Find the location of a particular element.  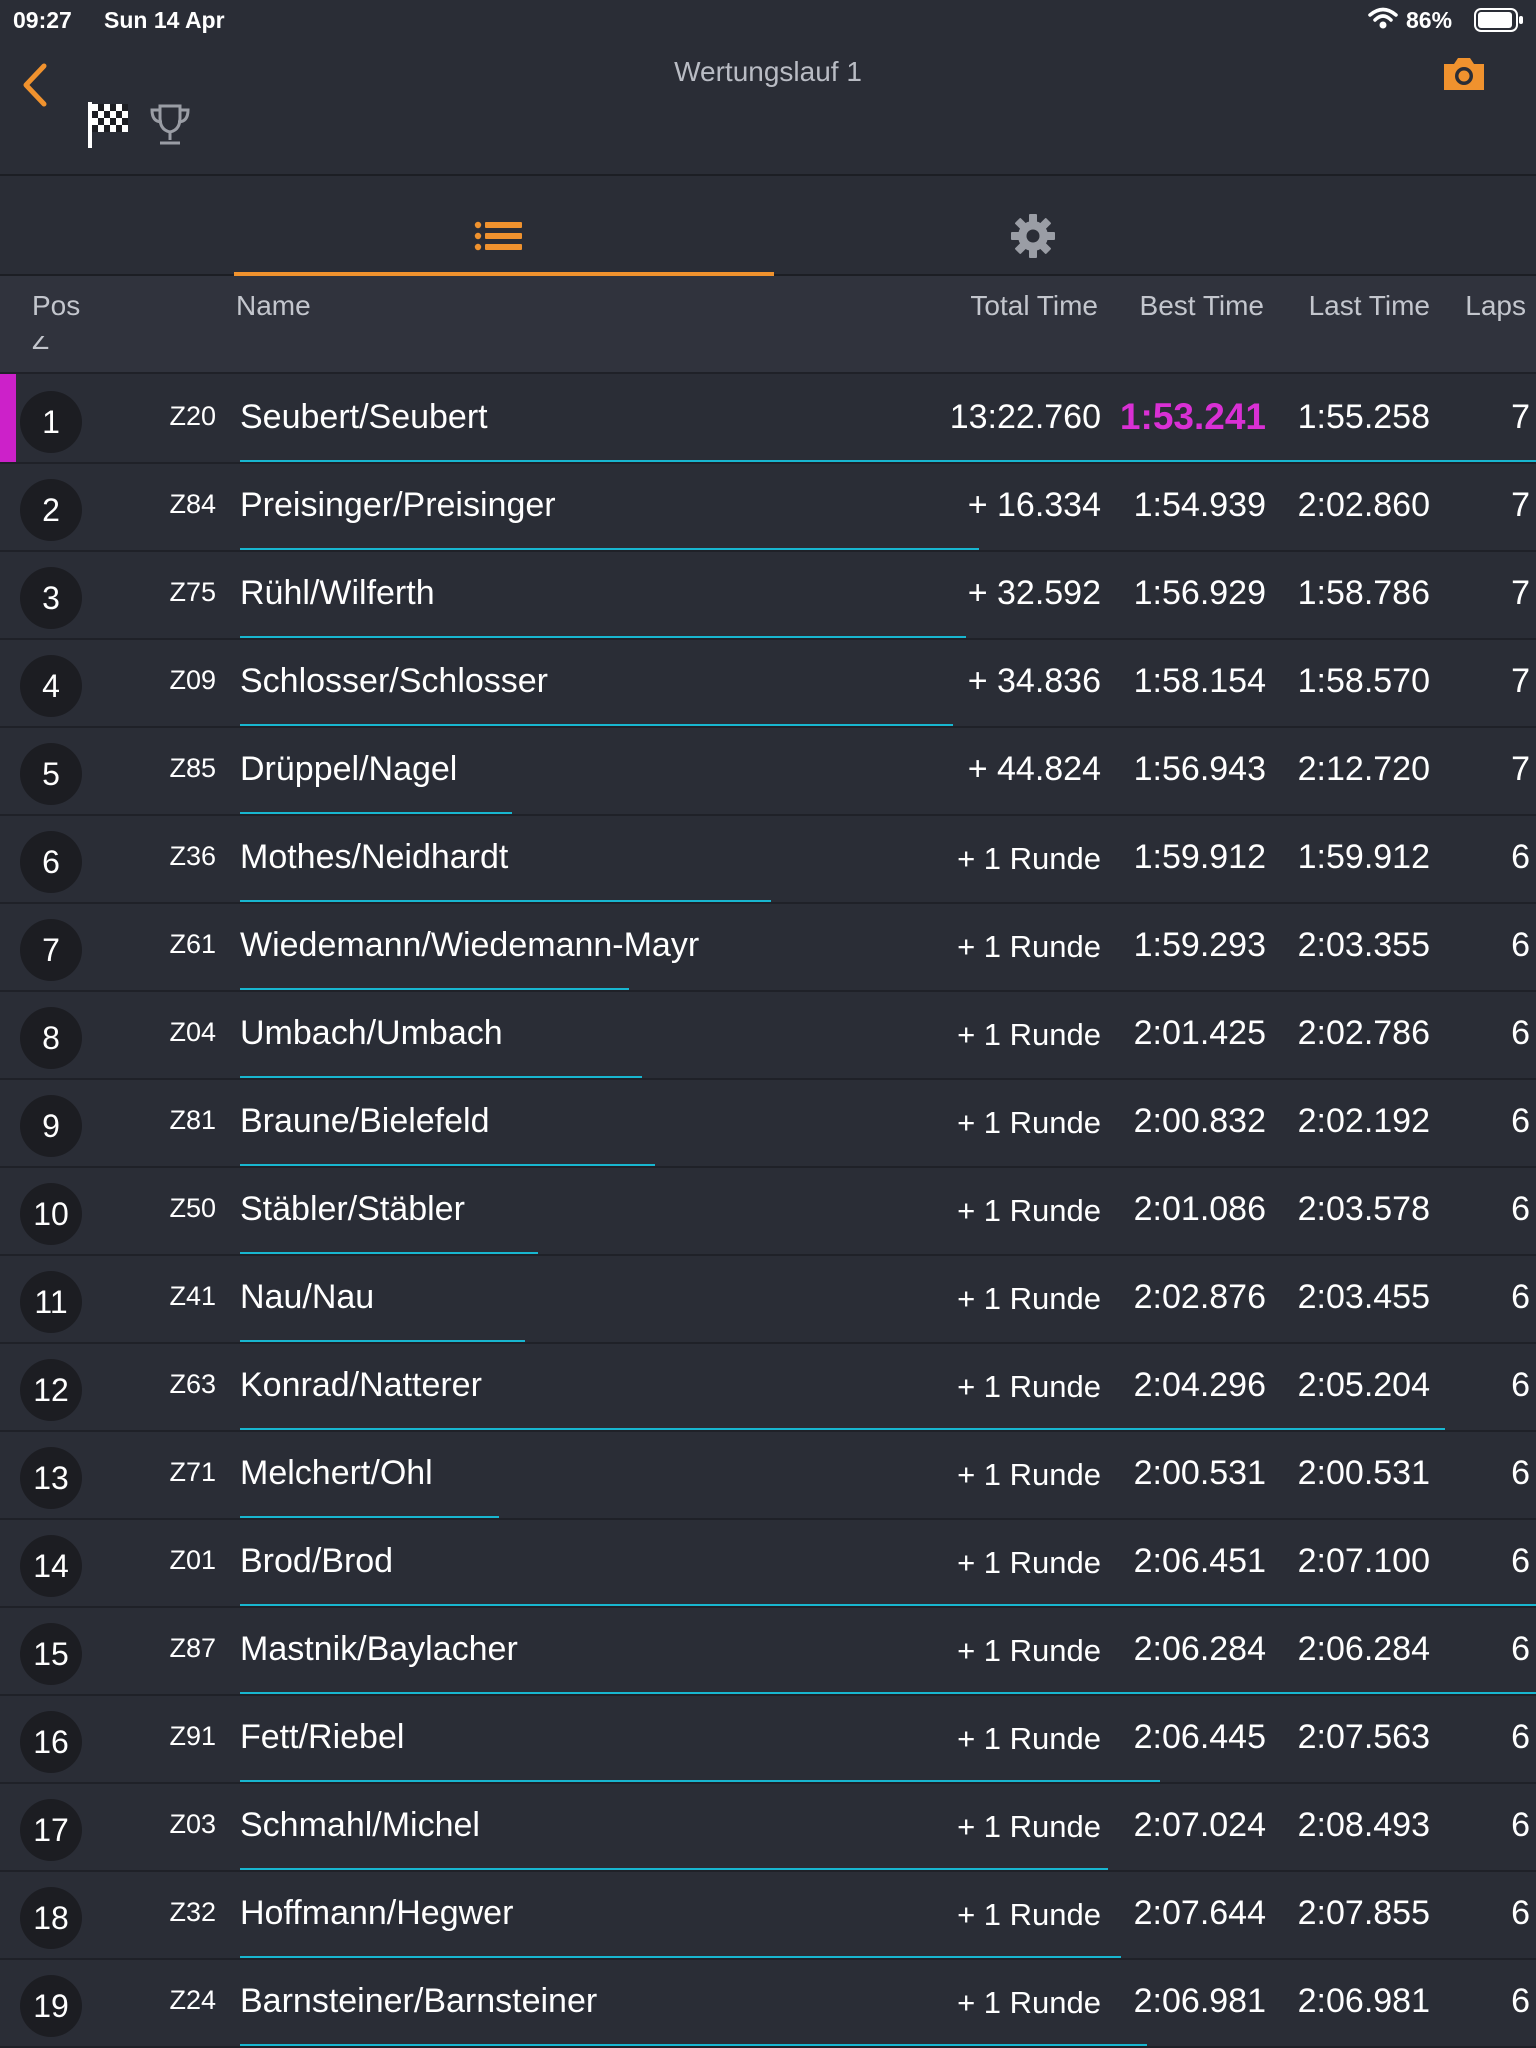

checkered-flag-icon is located at coordinates (109, 124).